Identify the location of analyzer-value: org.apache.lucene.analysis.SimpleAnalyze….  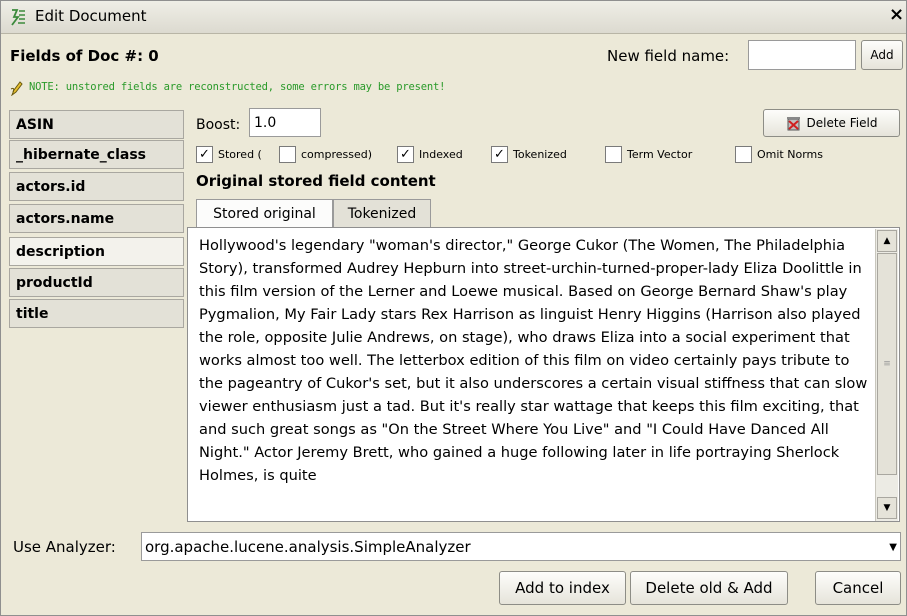
(308, 546).